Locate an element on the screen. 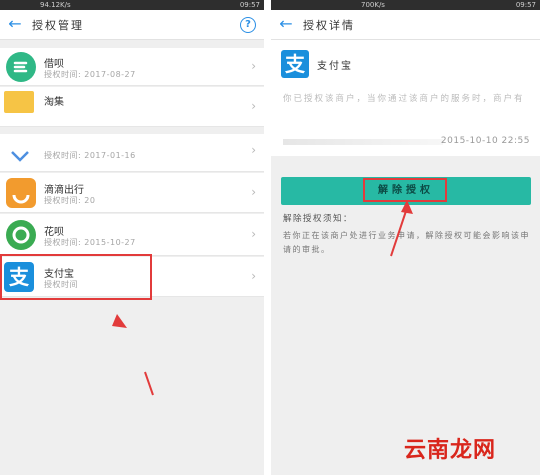 The width and height of the screenshot is (540, 475). list-item-unknown: 授权时间: 2017-01-16 › is located at coordinates (132, 153).